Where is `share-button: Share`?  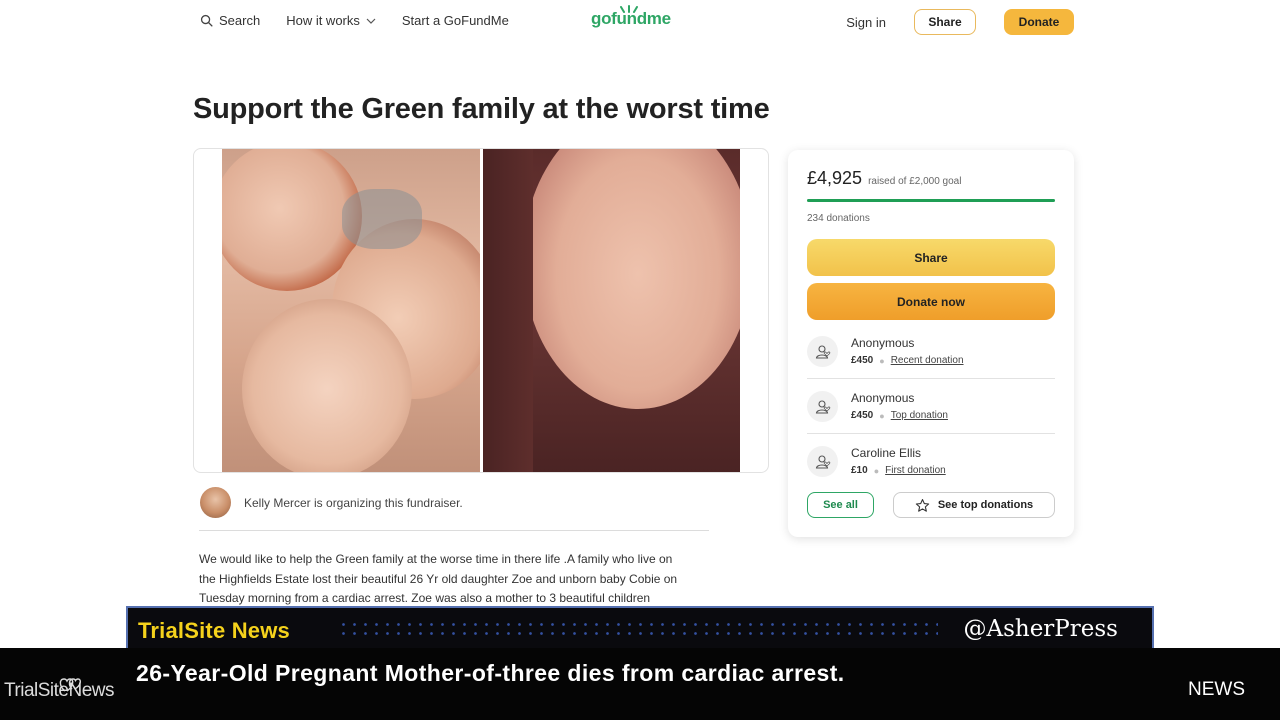
share-button: Share is located at coordinates (931, 257).